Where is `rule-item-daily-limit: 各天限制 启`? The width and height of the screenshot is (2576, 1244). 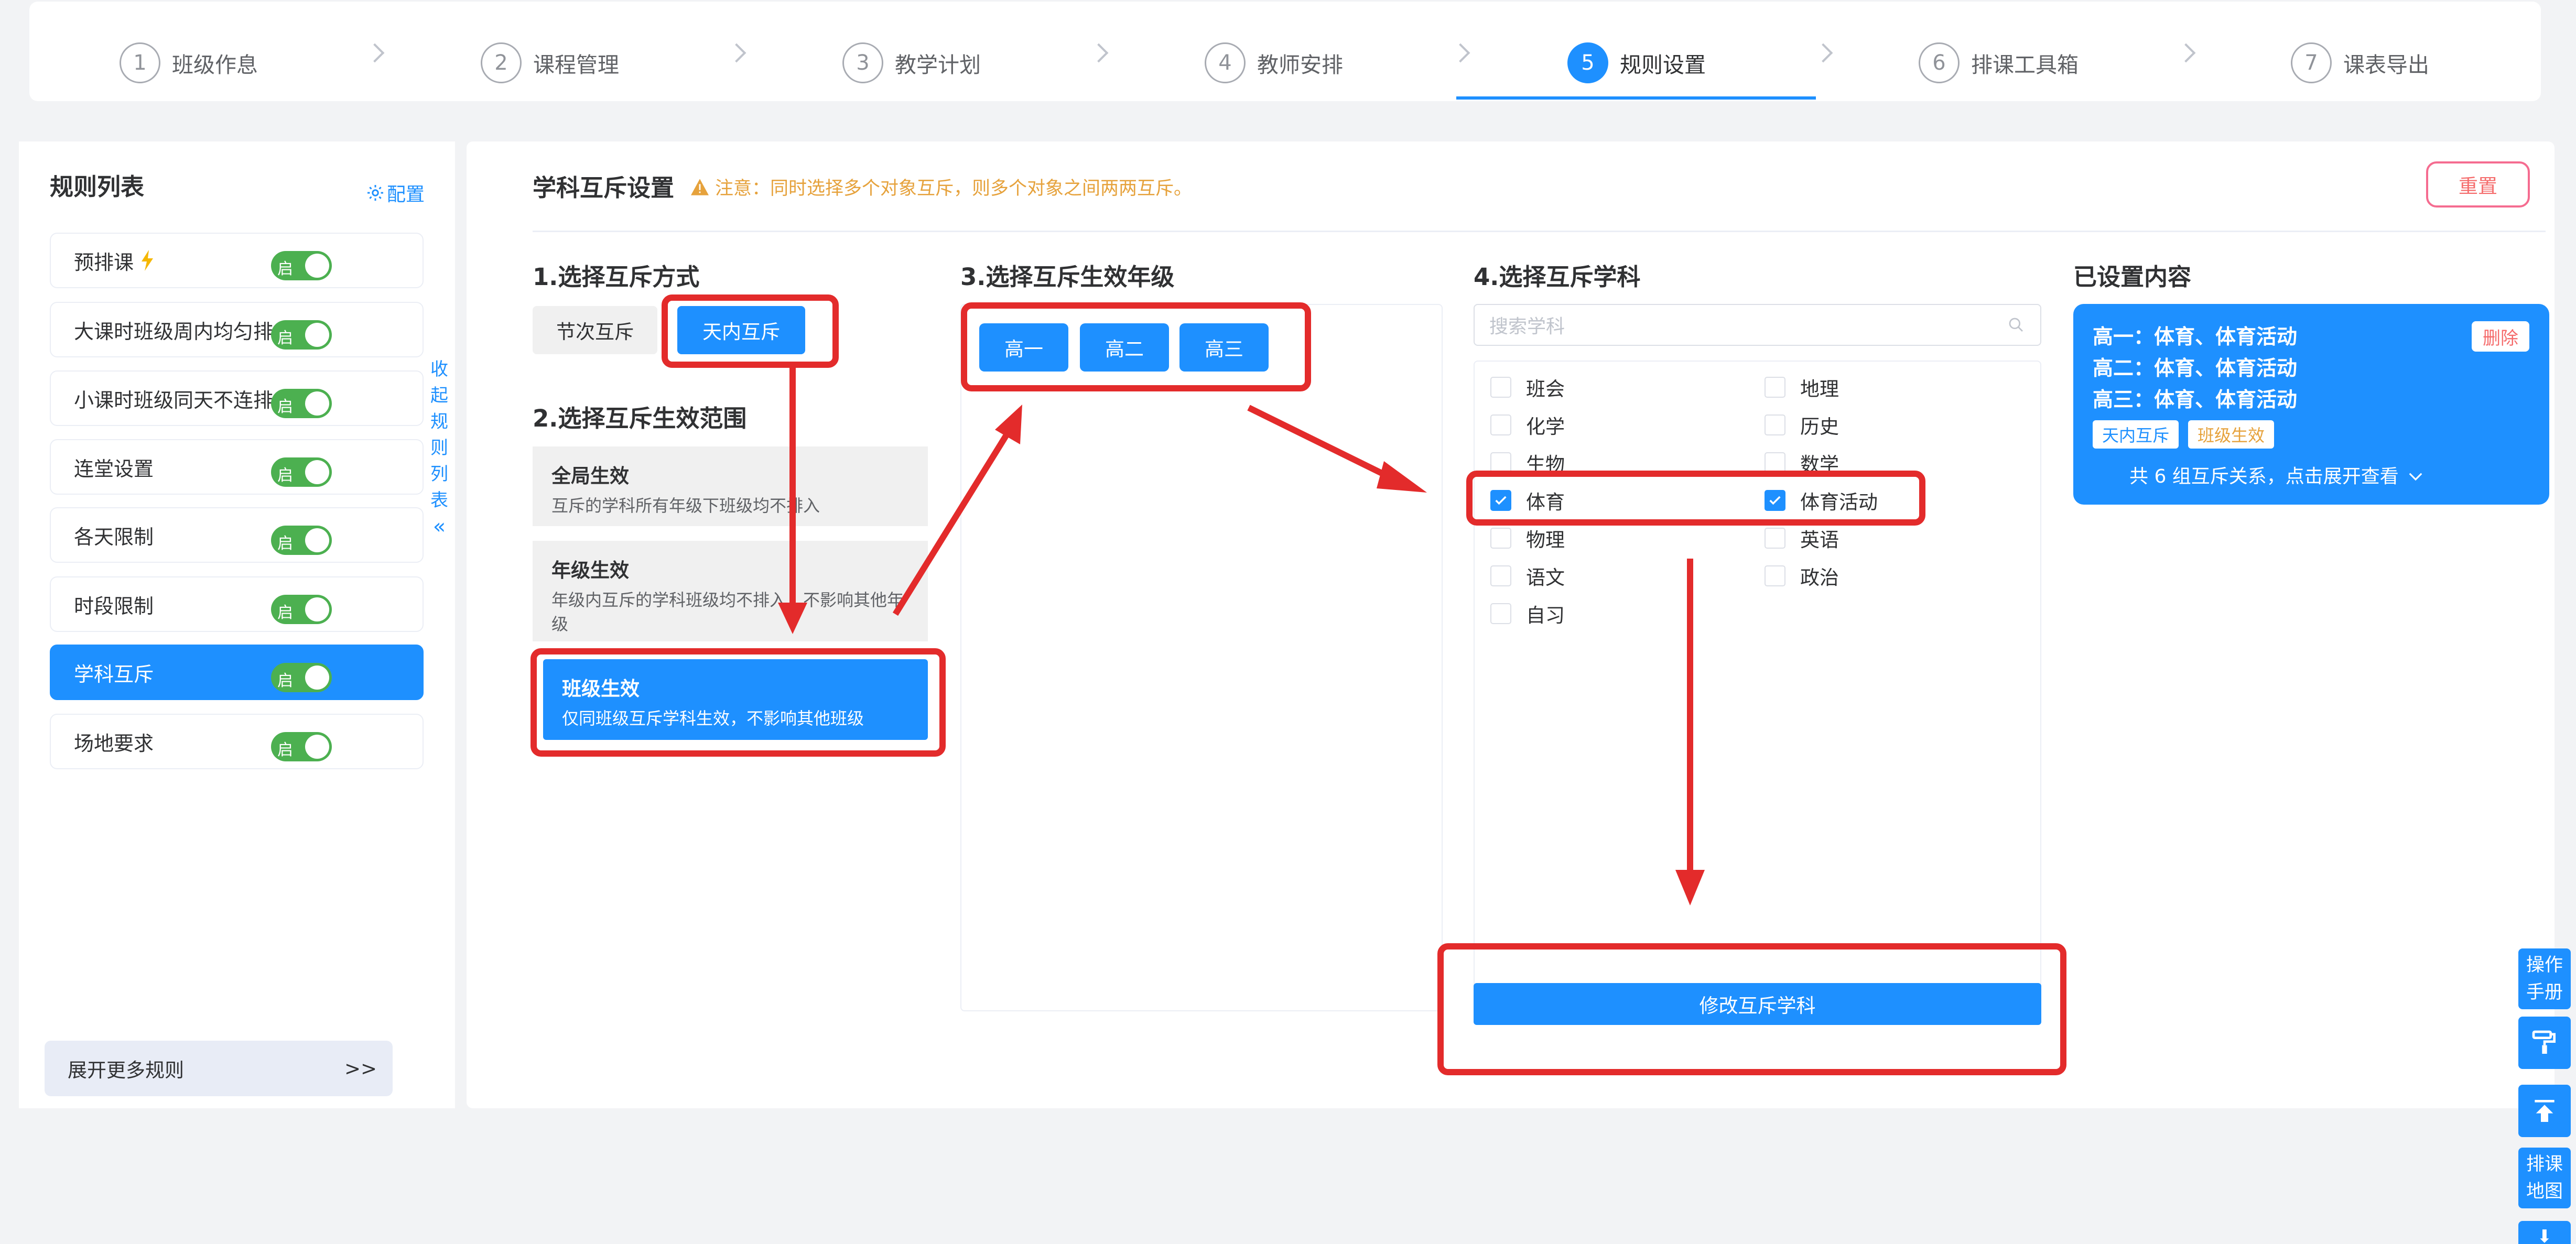 rule-item-daily-limit: 各天限制 启 is located at coordinates (237, 535).